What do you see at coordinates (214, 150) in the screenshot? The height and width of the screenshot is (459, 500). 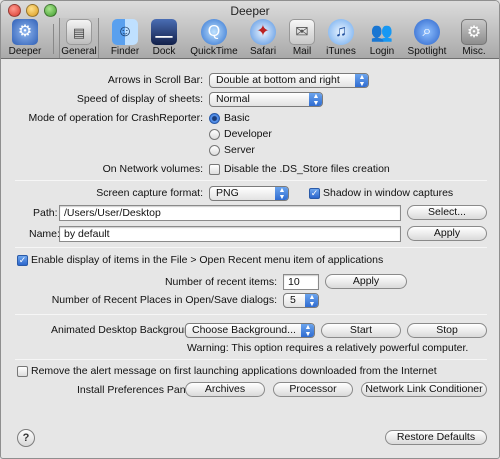 I see `radio-server` at bounding box center [214, 150].